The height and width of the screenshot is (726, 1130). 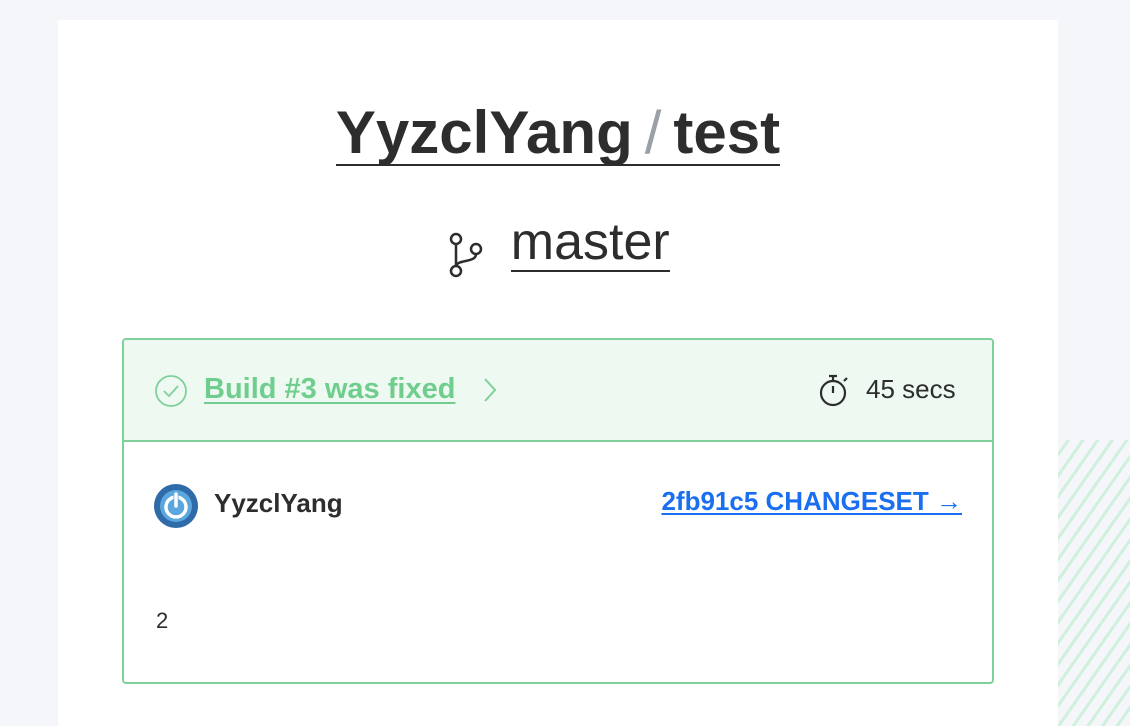 What do you see at coordinates (727, 132) in the screenshot?
I see `repo-name: test` at bounding box center [727, 132].